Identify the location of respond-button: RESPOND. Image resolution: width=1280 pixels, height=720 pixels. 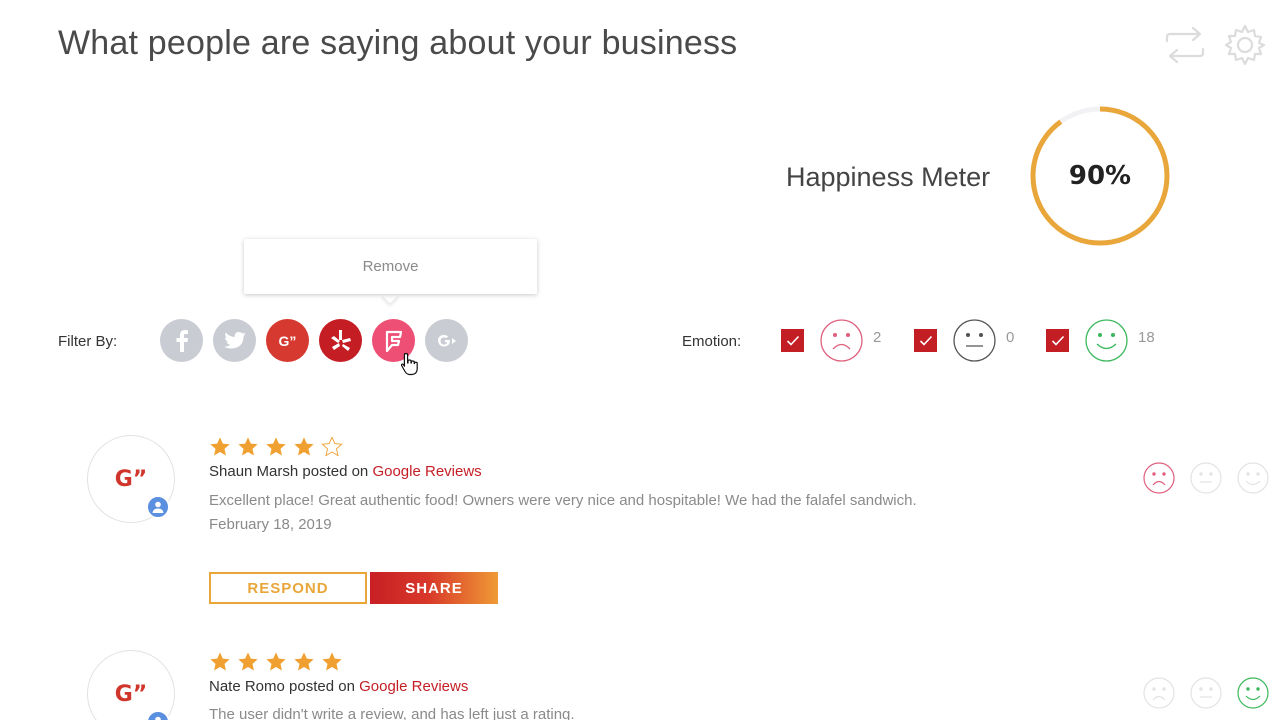
(288, 588).